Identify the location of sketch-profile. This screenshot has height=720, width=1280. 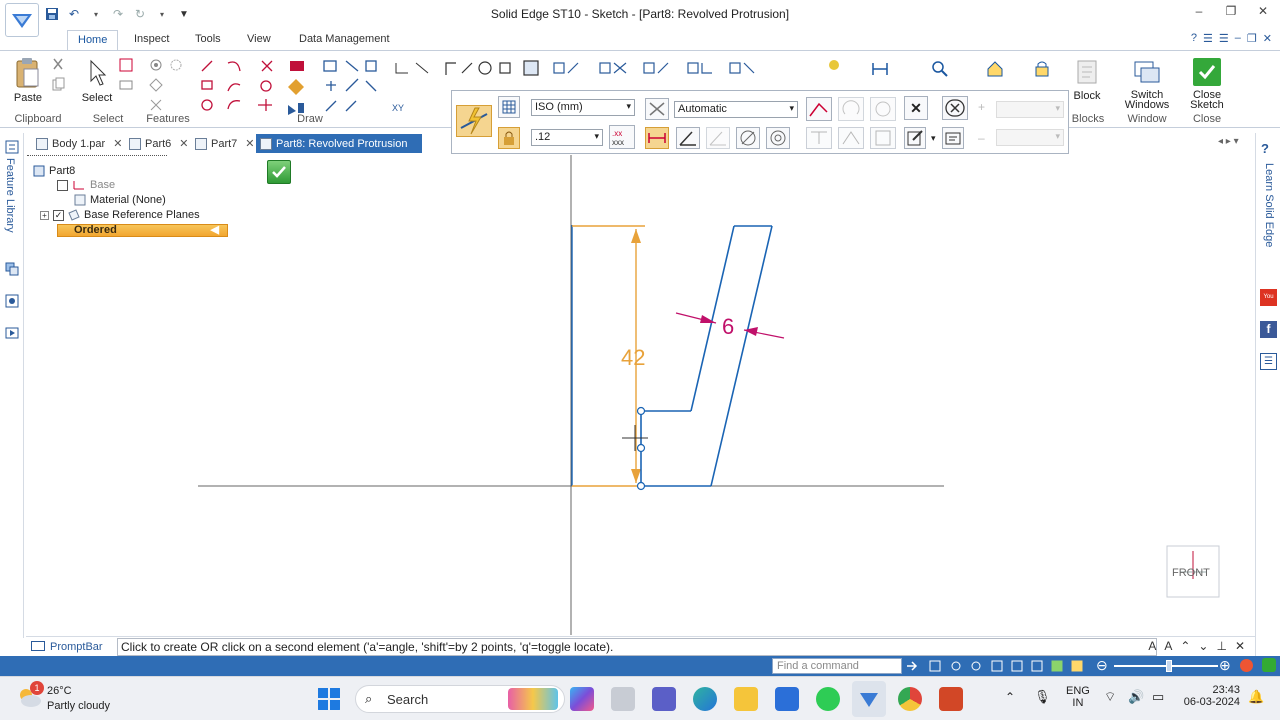
(706, 356).